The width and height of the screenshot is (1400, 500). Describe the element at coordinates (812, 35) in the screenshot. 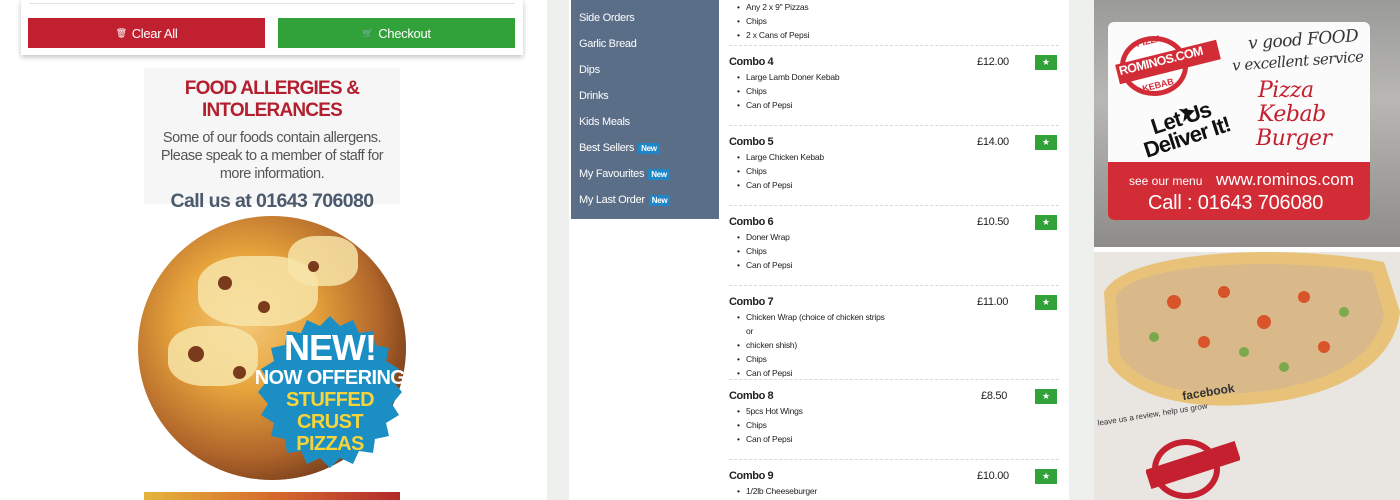

I see `item-line: 2 x Cans of Pepsi` at that location.